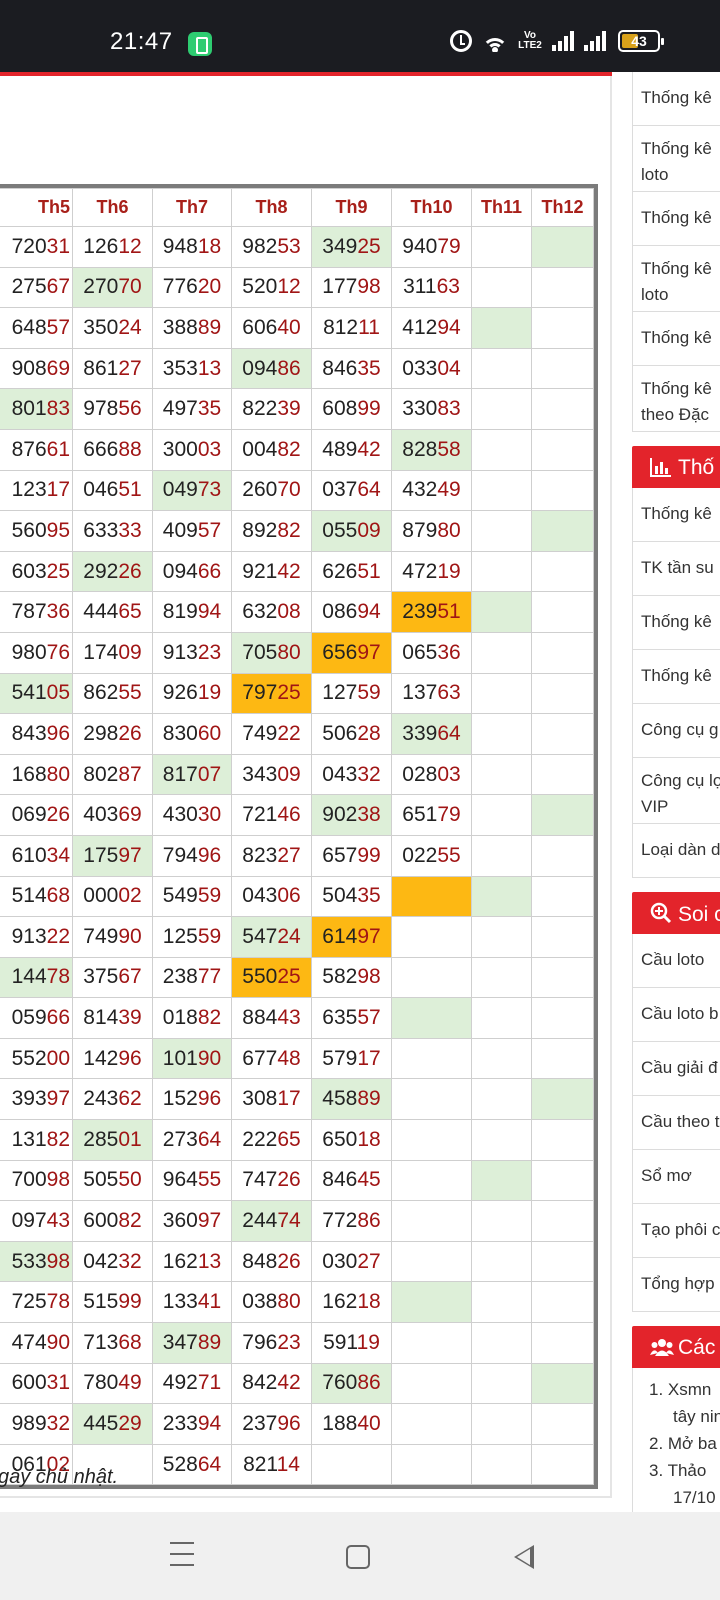 This screenshot has width=720, height=1600. What do you see at coordinates (297, 937) in the screenshot?
I see `table-row: 91322 74990 12559 54724 61497` at bounding box center [297, 937].